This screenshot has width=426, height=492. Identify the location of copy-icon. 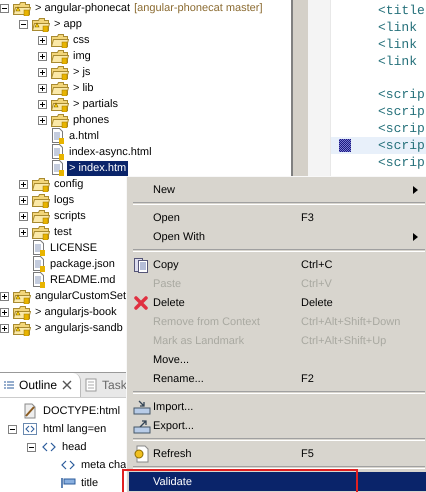
(141, 264).